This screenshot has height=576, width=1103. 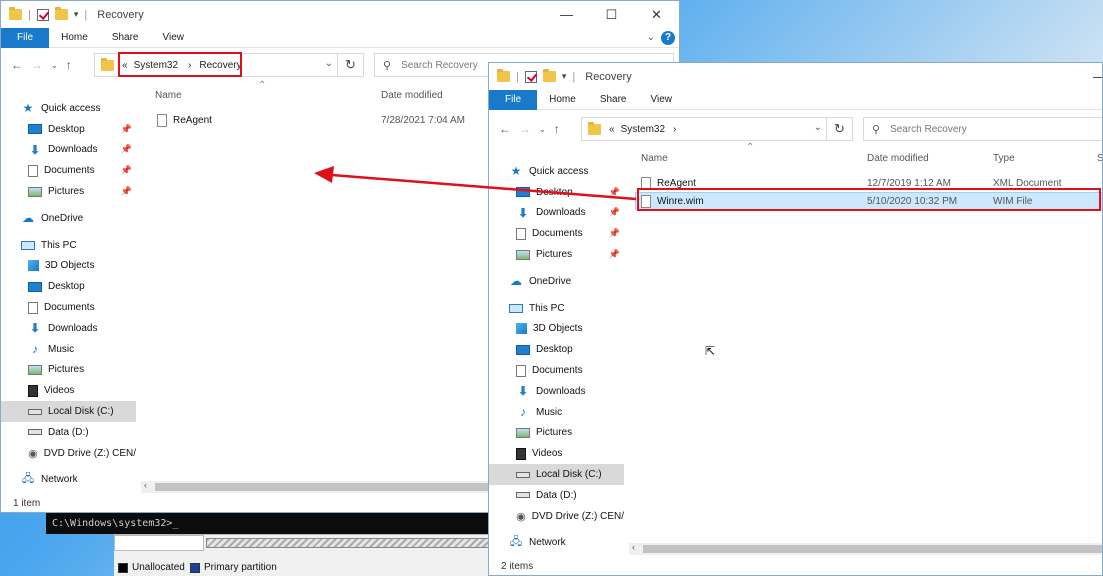 I want to click on search-box: ⚲ Search Recovery, so click(x=982, y=129).